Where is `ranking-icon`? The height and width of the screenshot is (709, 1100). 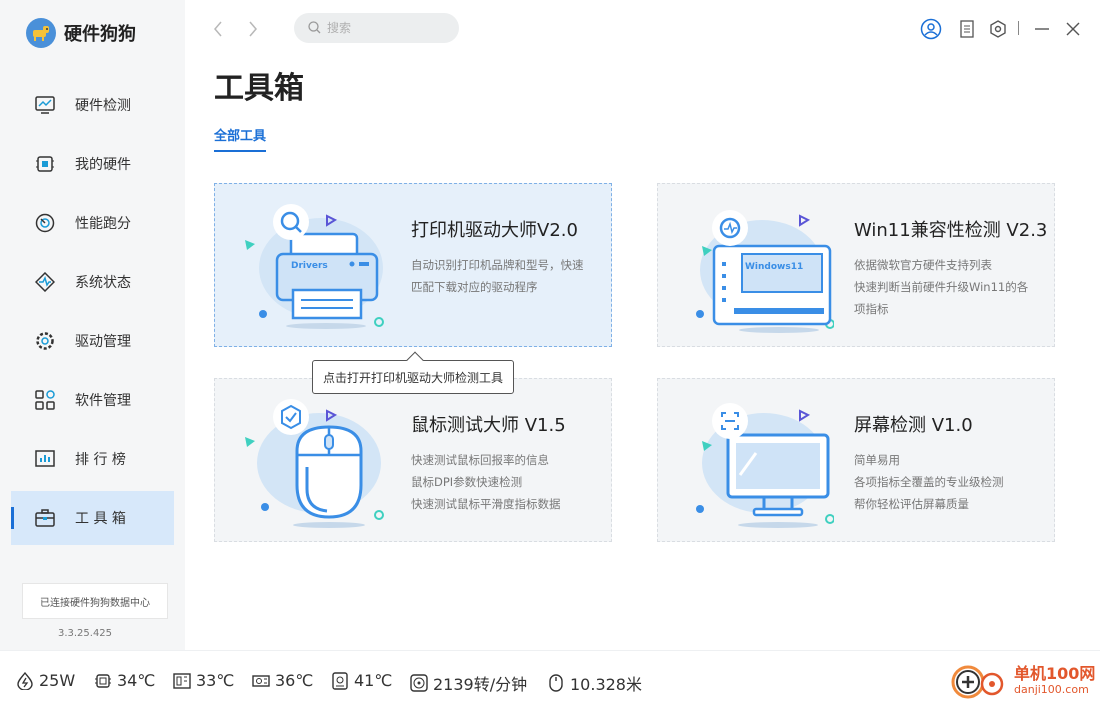 ranking-icon is located at coordinates (45, 459).